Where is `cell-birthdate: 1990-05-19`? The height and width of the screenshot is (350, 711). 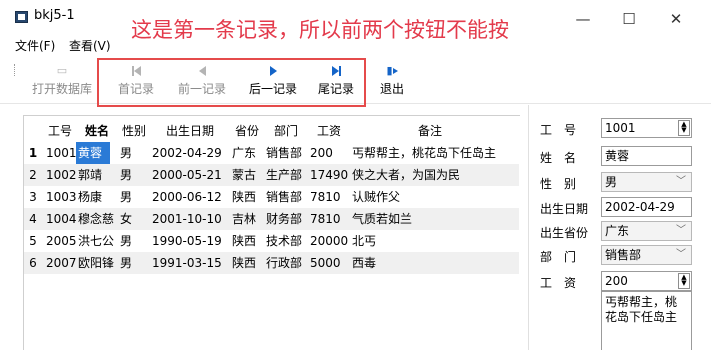
cell-birthdate: 1990-05-19 is located at coordinates (192, 241).